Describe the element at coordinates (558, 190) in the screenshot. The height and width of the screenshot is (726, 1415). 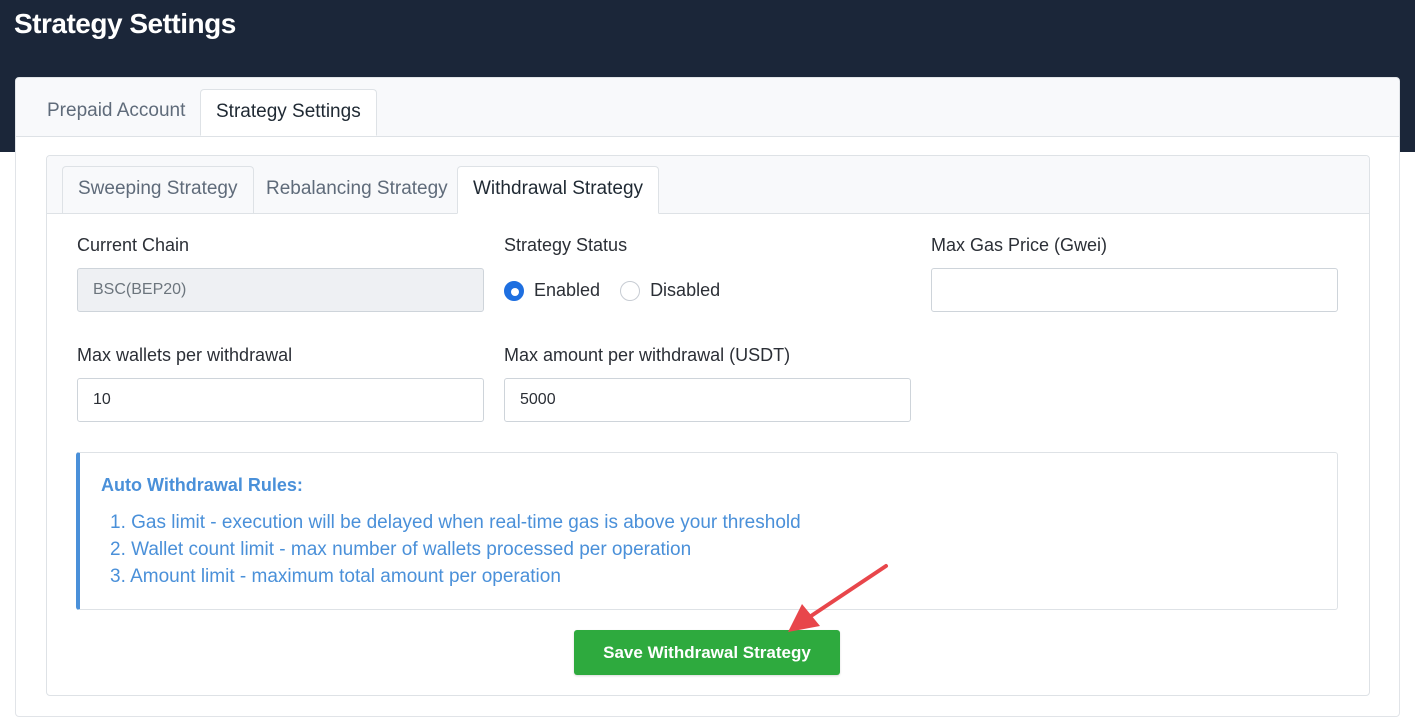
I see `tab-withdrawal-strategy: Withdrawal Strategy` at that location.